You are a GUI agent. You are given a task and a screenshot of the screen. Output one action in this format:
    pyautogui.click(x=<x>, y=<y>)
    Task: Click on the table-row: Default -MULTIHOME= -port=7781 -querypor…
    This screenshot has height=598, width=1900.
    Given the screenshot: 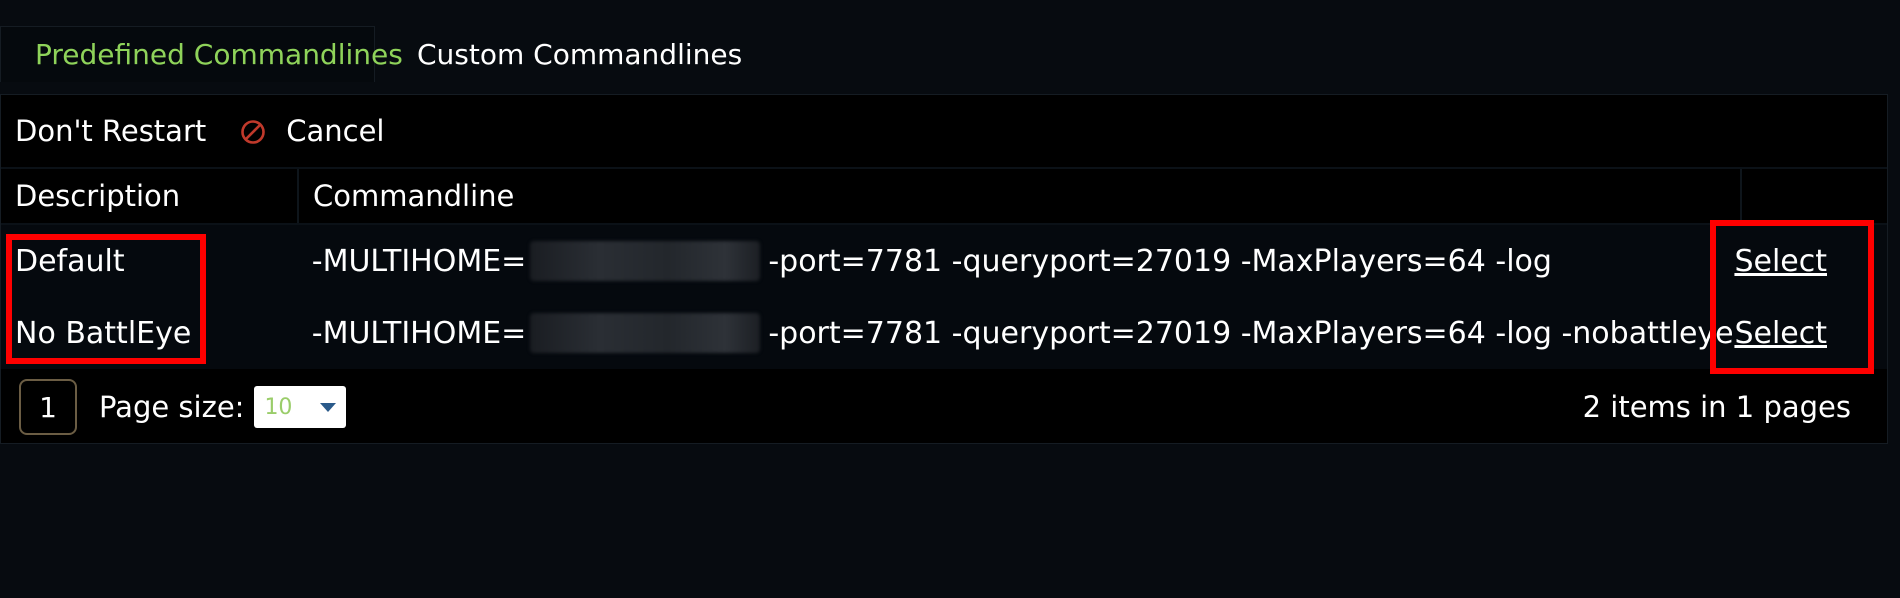 What is the action you would take?
    pyautogui.click(x=944, y=261)
    